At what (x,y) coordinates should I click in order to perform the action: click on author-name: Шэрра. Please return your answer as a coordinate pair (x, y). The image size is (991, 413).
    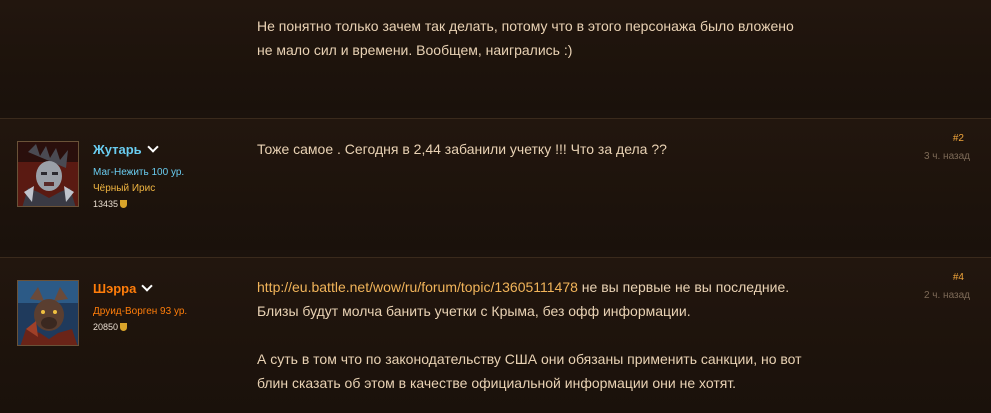
    Looking at the image, I should click on (114, 288).